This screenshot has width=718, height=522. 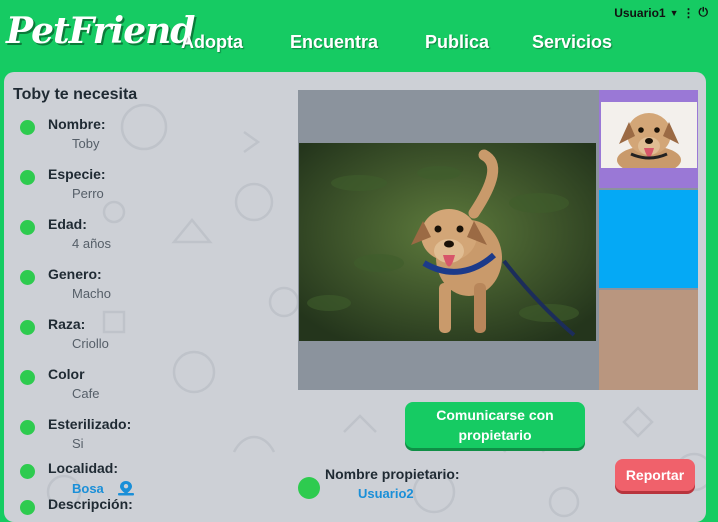 I want to click on nav-adopta: Adopta, so click(x=212, y=42).